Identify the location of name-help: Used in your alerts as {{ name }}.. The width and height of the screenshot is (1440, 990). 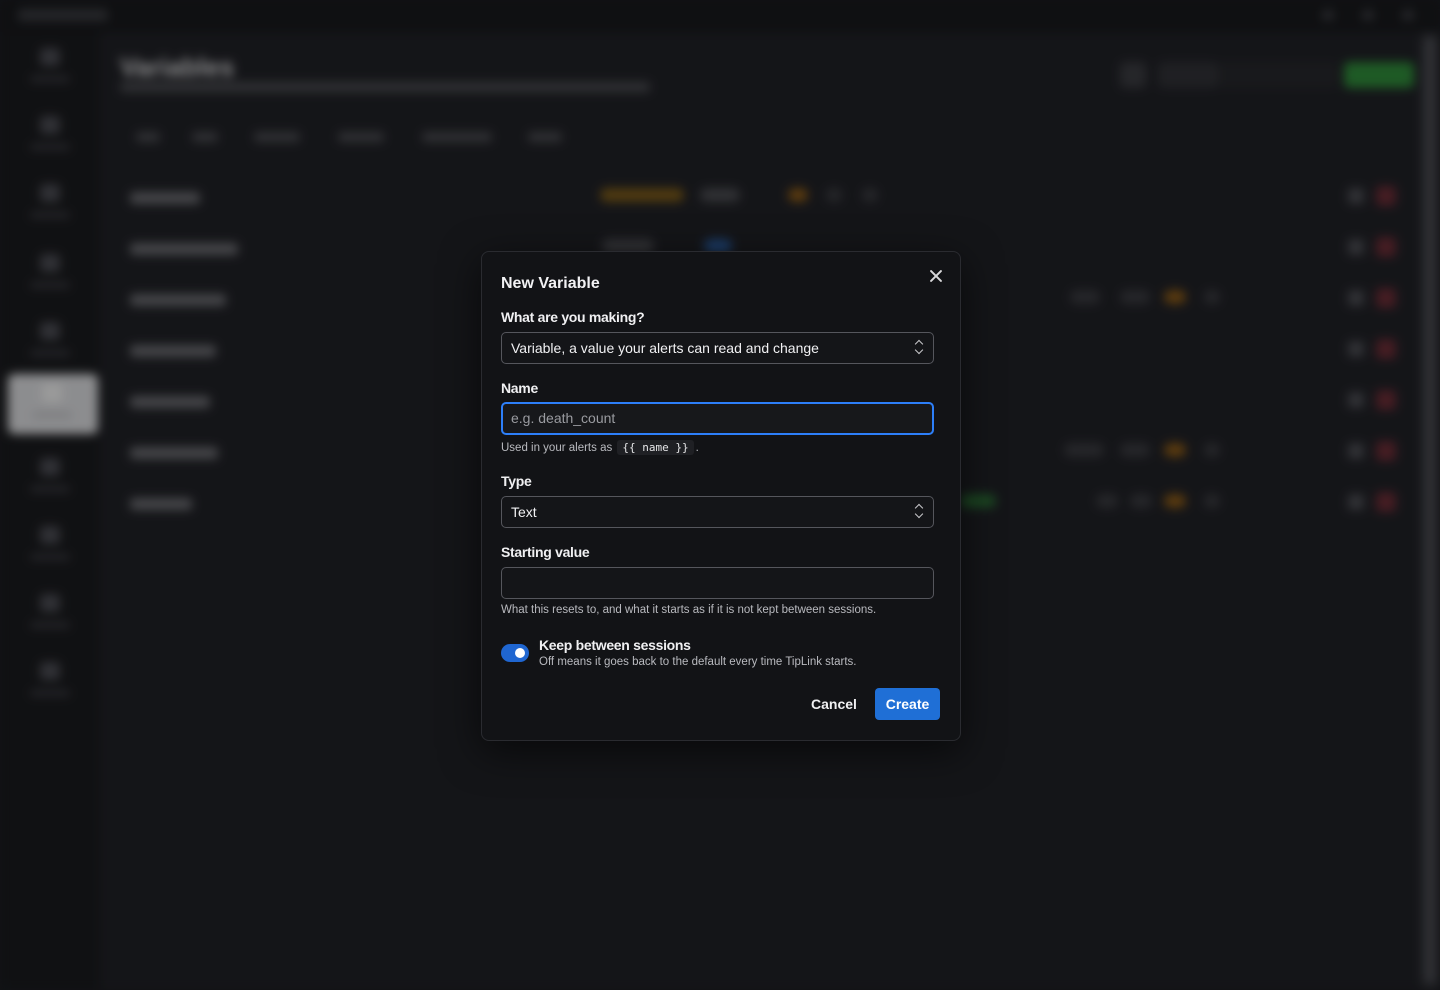
(600, 447).